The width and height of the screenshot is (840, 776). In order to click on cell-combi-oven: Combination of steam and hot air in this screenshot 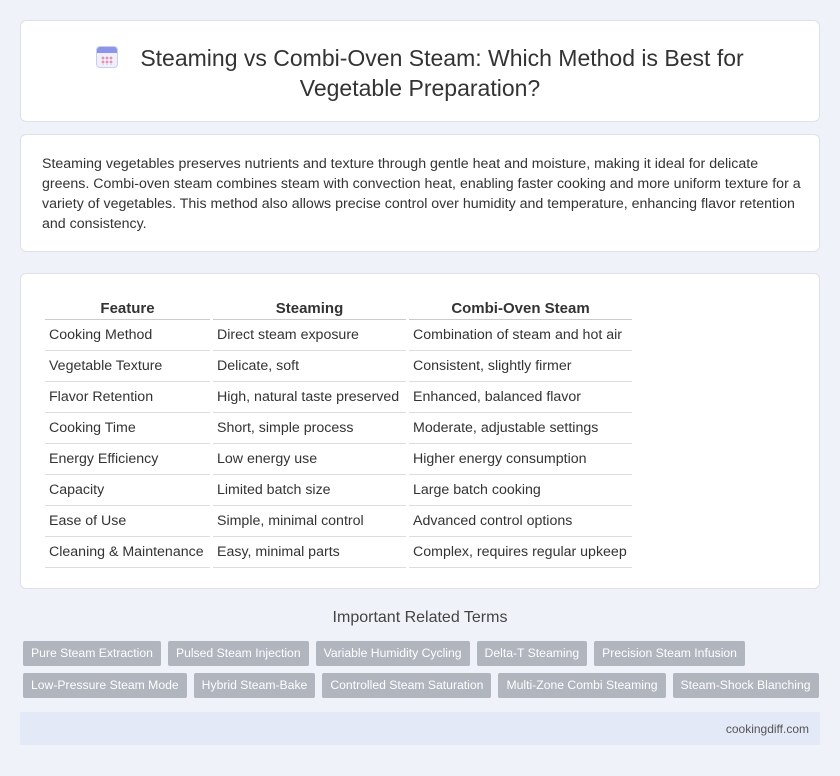, I will do `click(520, 335)`.